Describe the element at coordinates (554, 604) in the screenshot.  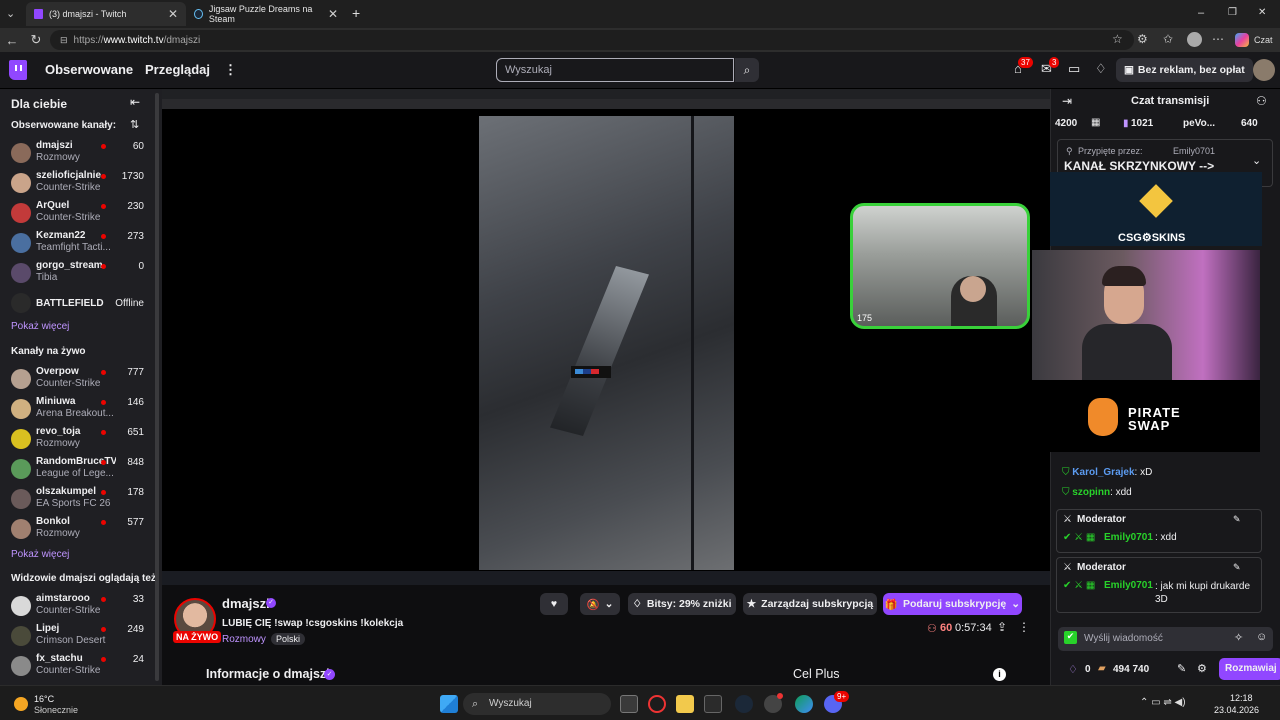
I see `follow-heart-button: ♥` at that location.